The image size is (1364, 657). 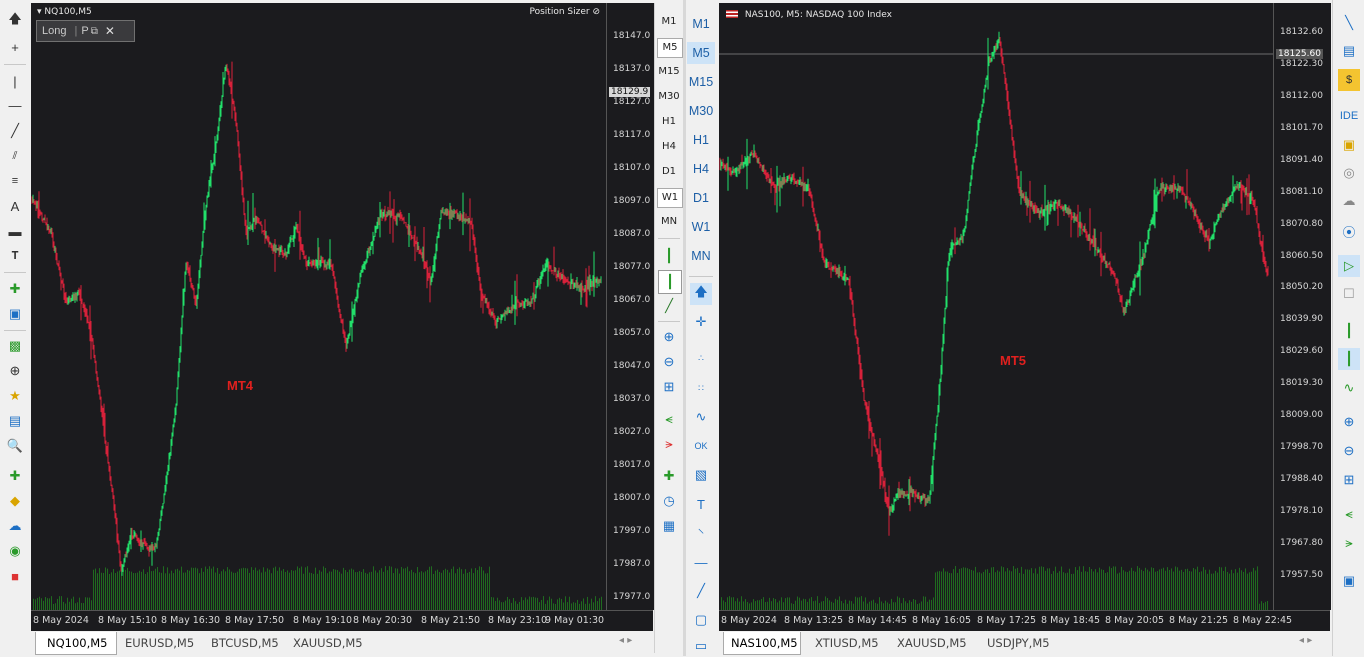 I want to click on ok-icon: OK, so click(x=701, y=446).